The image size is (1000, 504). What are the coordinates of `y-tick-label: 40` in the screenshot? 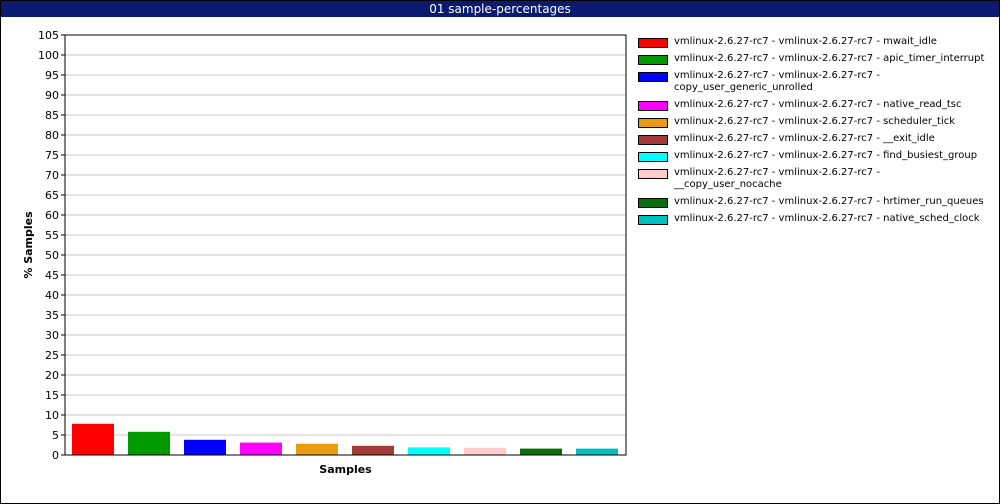 It's located at (52, 295).